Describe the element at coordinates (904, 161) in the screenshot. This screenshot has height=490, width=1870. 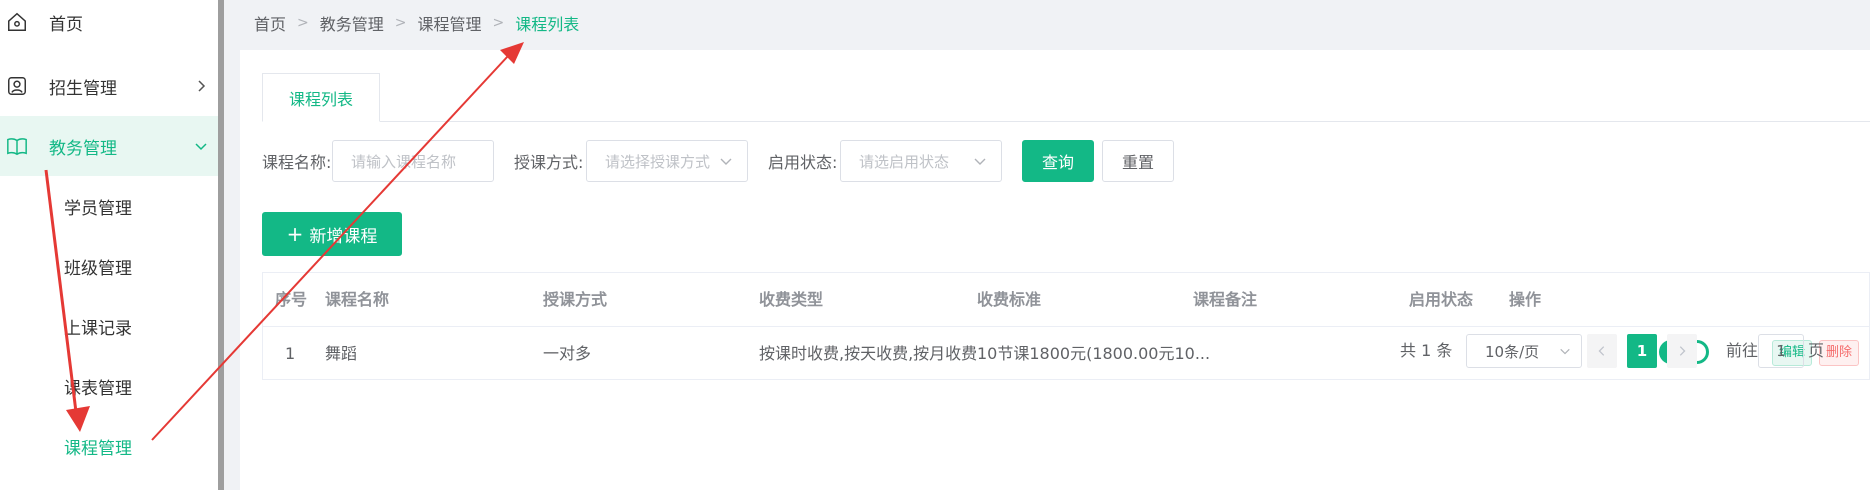
I see `status-placeholder: 请选启用状态` at that location.